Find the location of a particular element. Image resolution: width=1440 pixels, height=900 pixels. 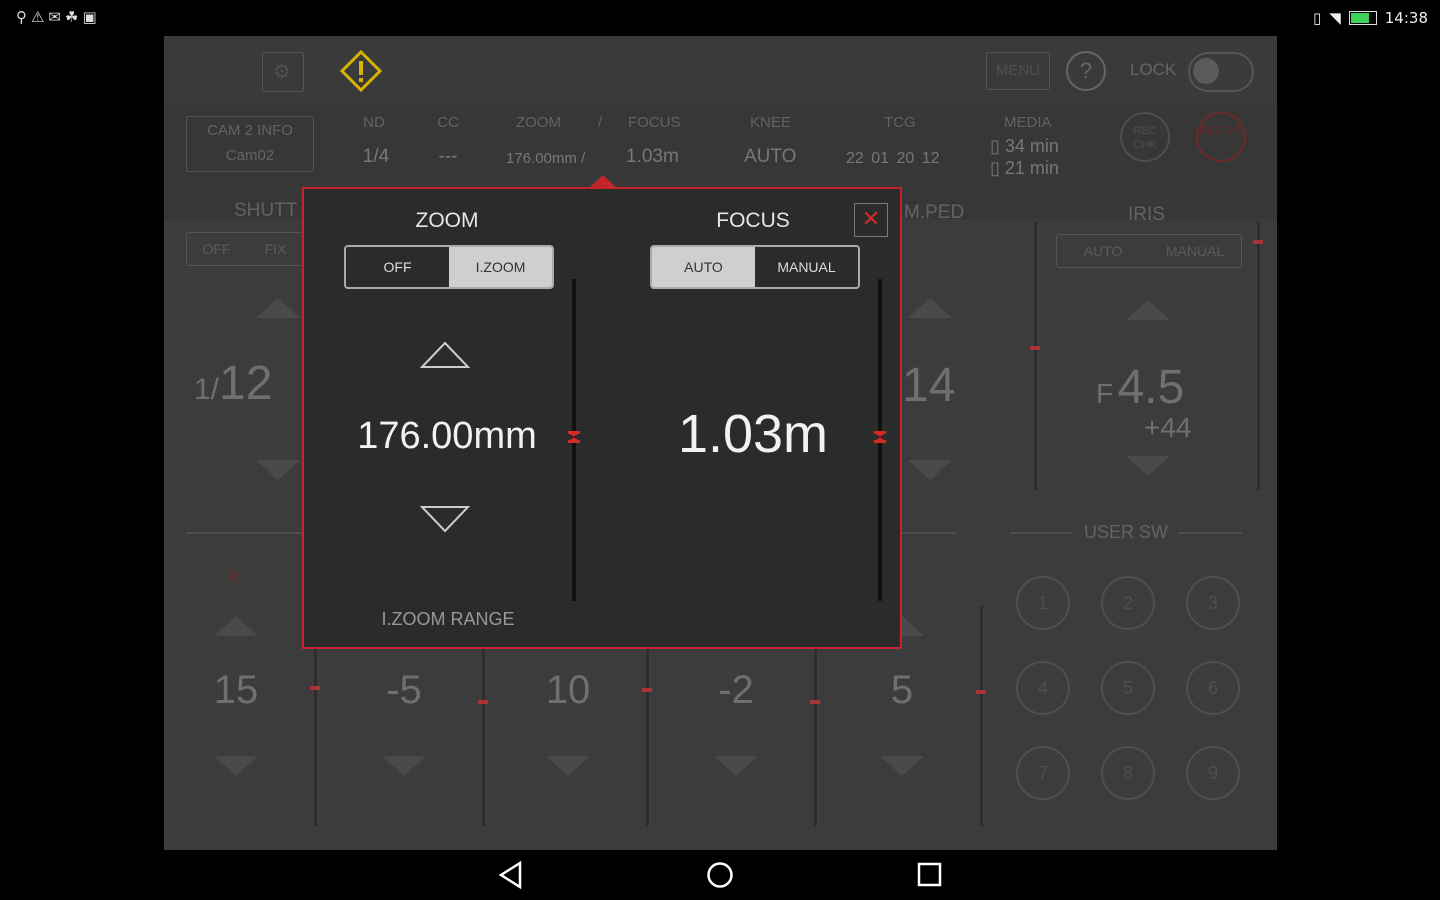

gain-value: 10 is located at coordinates (568, 690).